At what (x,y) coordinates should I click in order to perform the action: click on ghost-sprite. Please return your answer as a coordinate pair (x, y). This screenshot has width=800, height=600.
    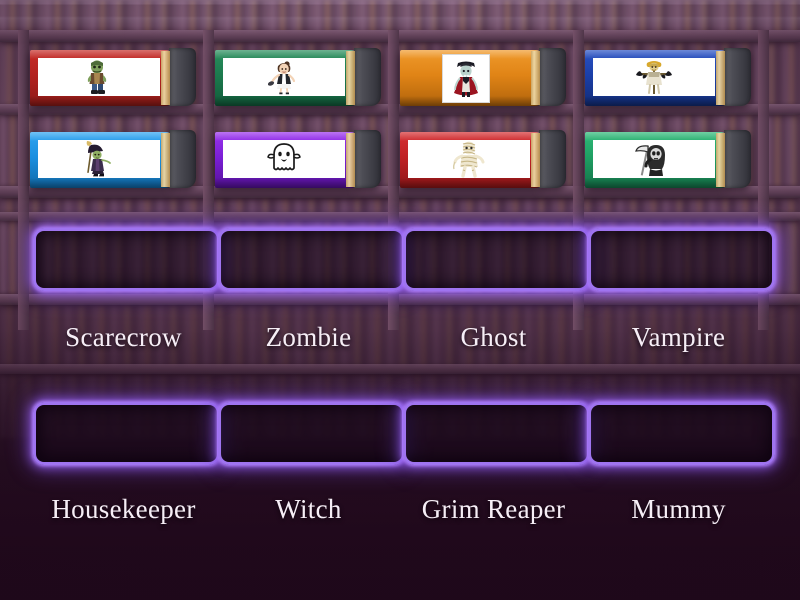
    Looking at the image, I should click on (284, 157).